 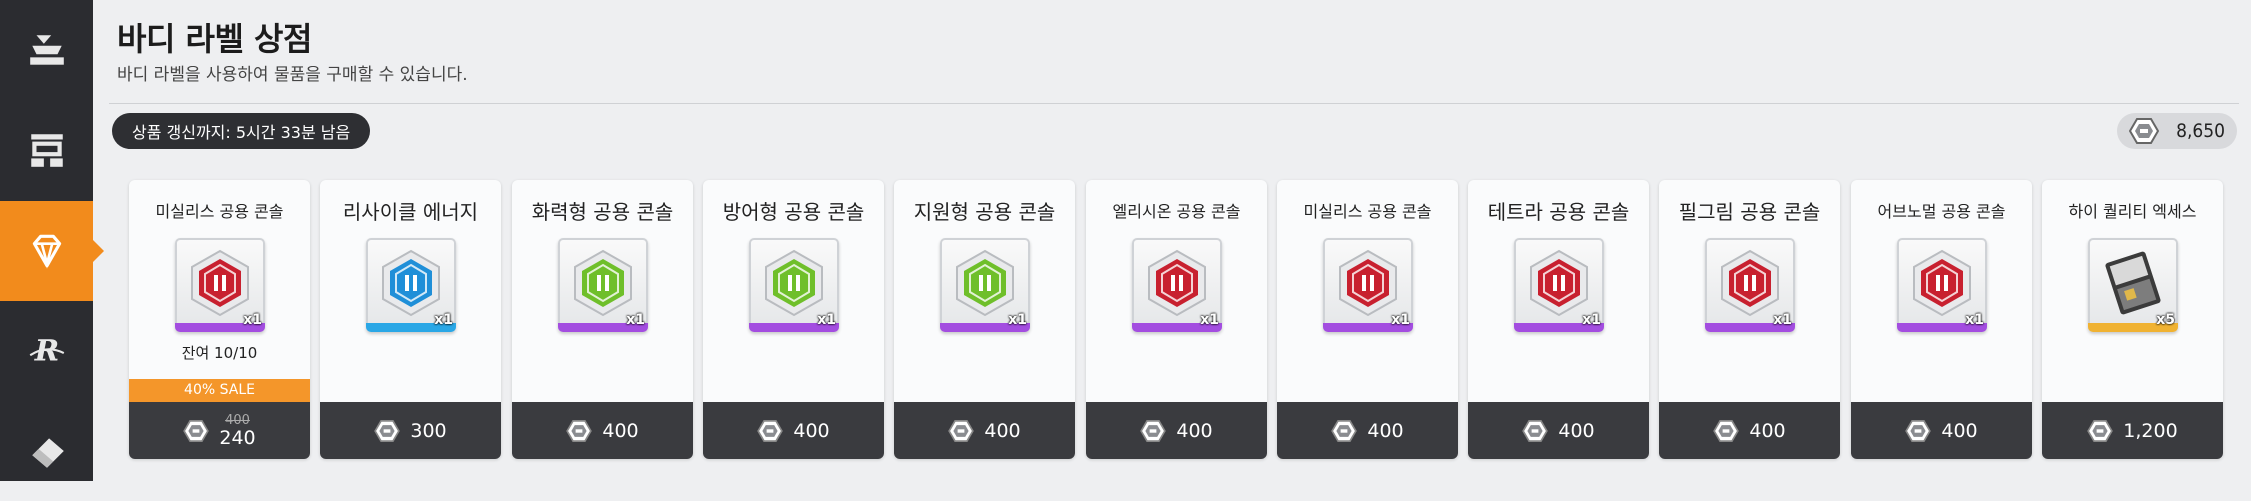 I want to click on shop-item-card: 엘리시온 공용 콘솔 x1 400, so click(x=1176, y=319).